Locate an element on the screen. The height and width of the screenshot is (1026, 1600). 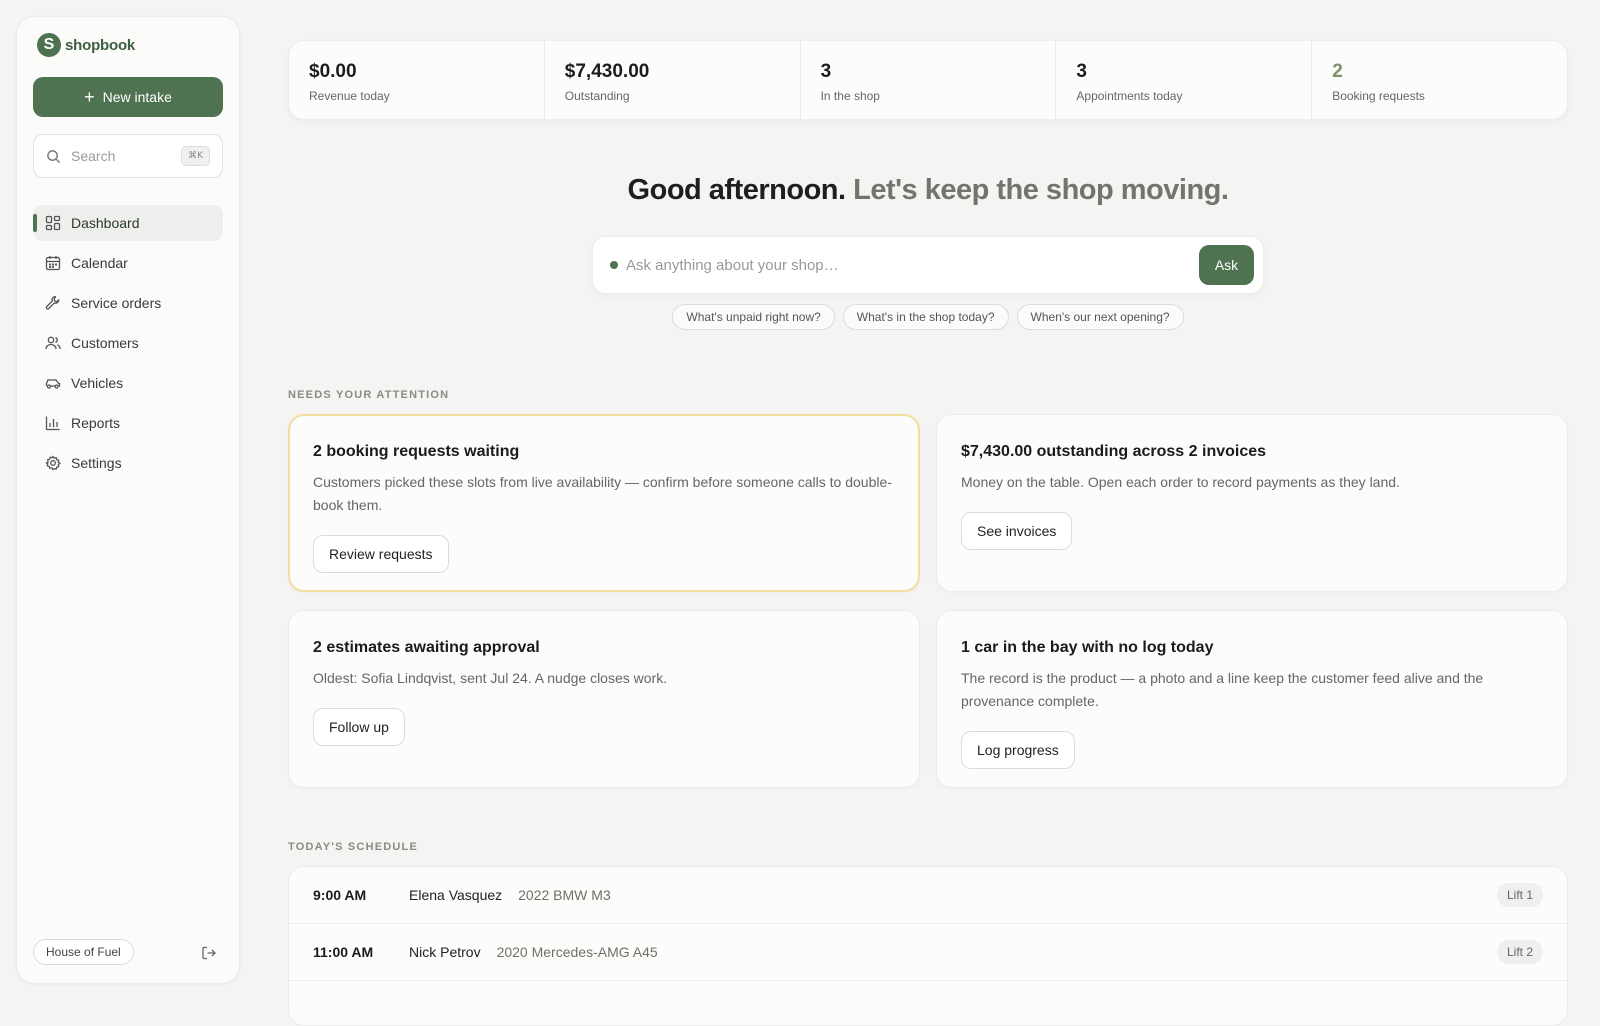
stat-booking-requests: 2 Booking requests is located at coordinates (1439, 80).